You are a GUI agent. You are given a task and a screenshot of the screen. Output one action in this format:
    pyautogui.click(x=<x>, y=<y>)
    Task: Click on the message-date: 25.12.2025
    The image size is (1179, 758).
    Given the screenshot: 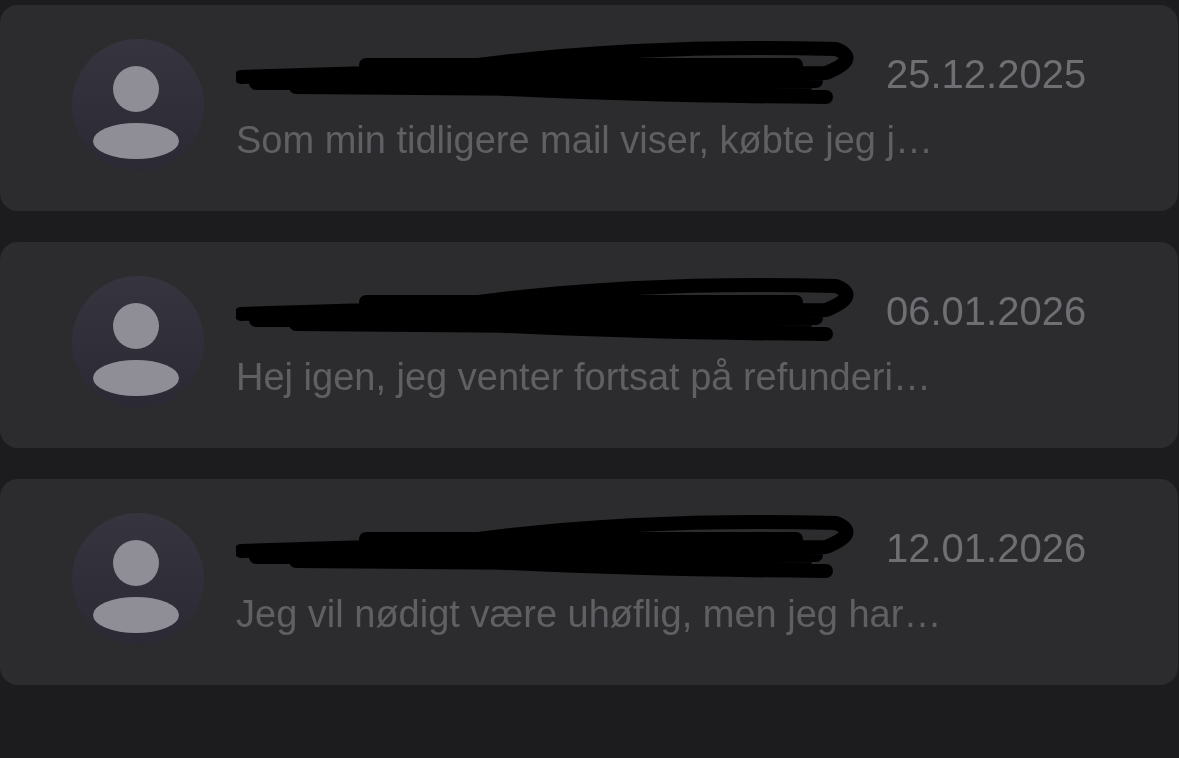 What is the action you would take?
    pyautogui.click(x=986, y=74)
    